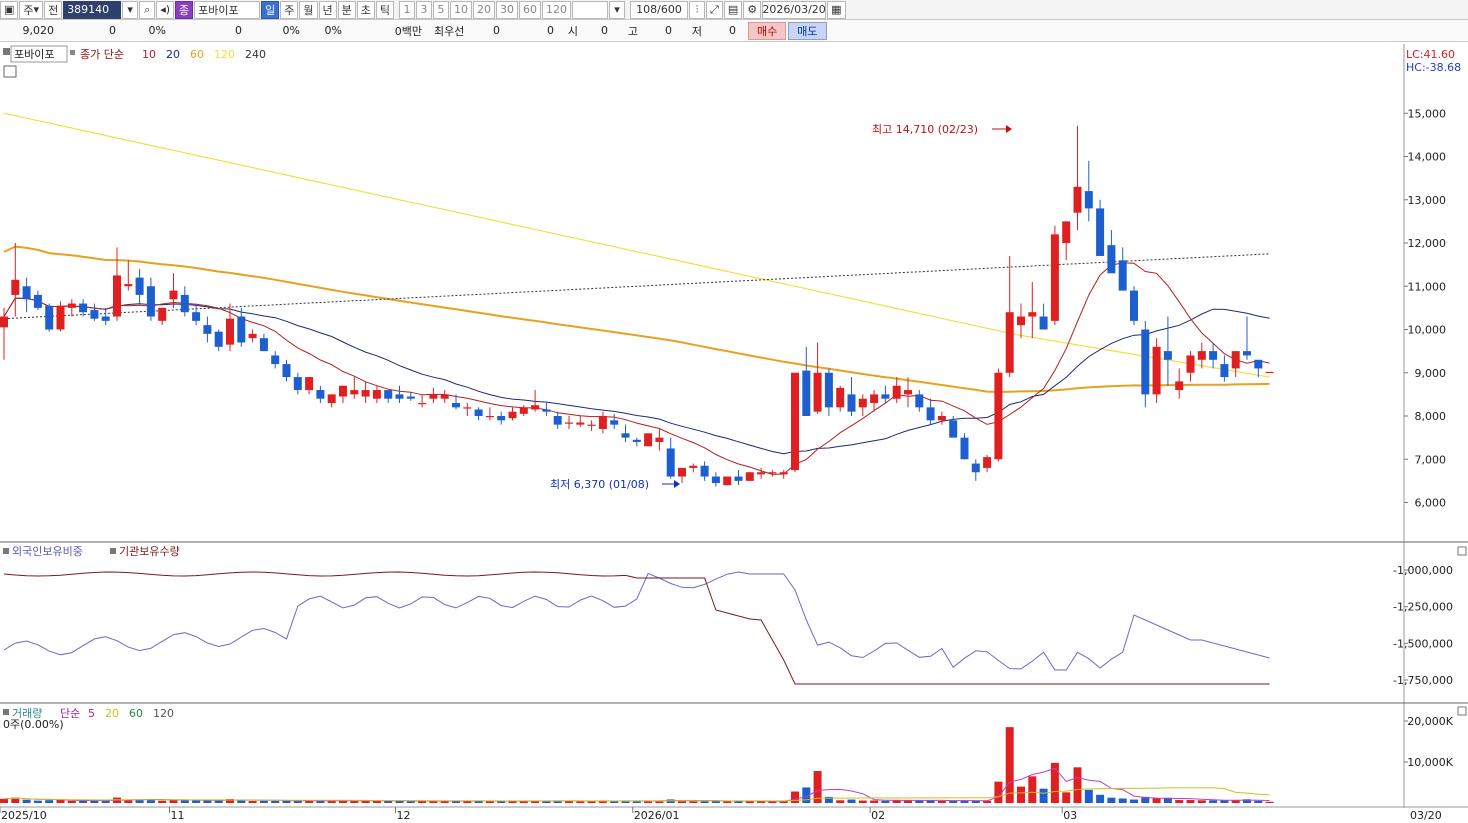 Image resolution: width=1468 pixels, height=823 pixels. Describe the element at coordinates (270, 9) in the screenshot. I see `period-tab-0: 일` at that location.